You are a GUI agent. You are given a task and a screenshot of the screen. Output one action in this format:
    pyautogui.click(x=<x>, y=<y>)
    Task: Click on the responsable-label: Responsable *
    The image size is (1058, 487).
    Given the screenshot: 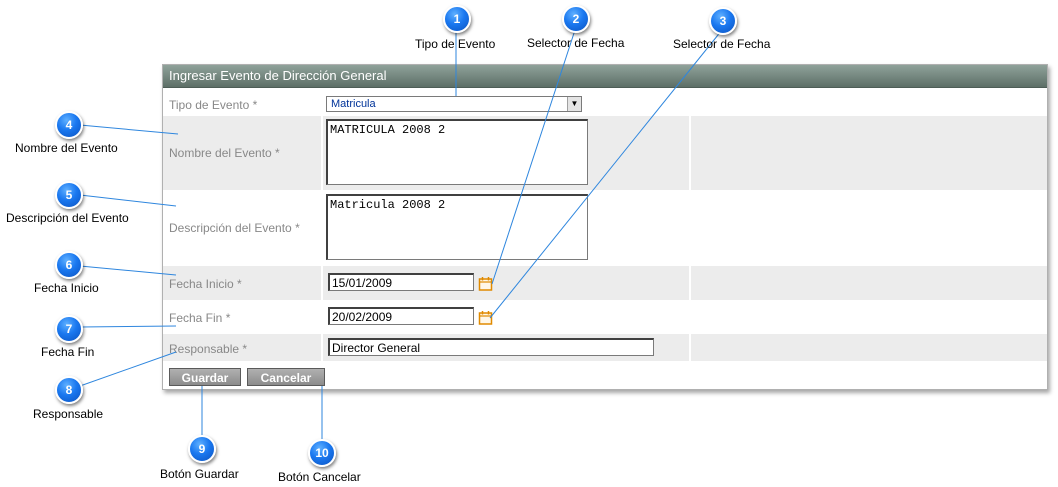 What is the action you would take?
    pyautogui.click(x=208, y=349)
    